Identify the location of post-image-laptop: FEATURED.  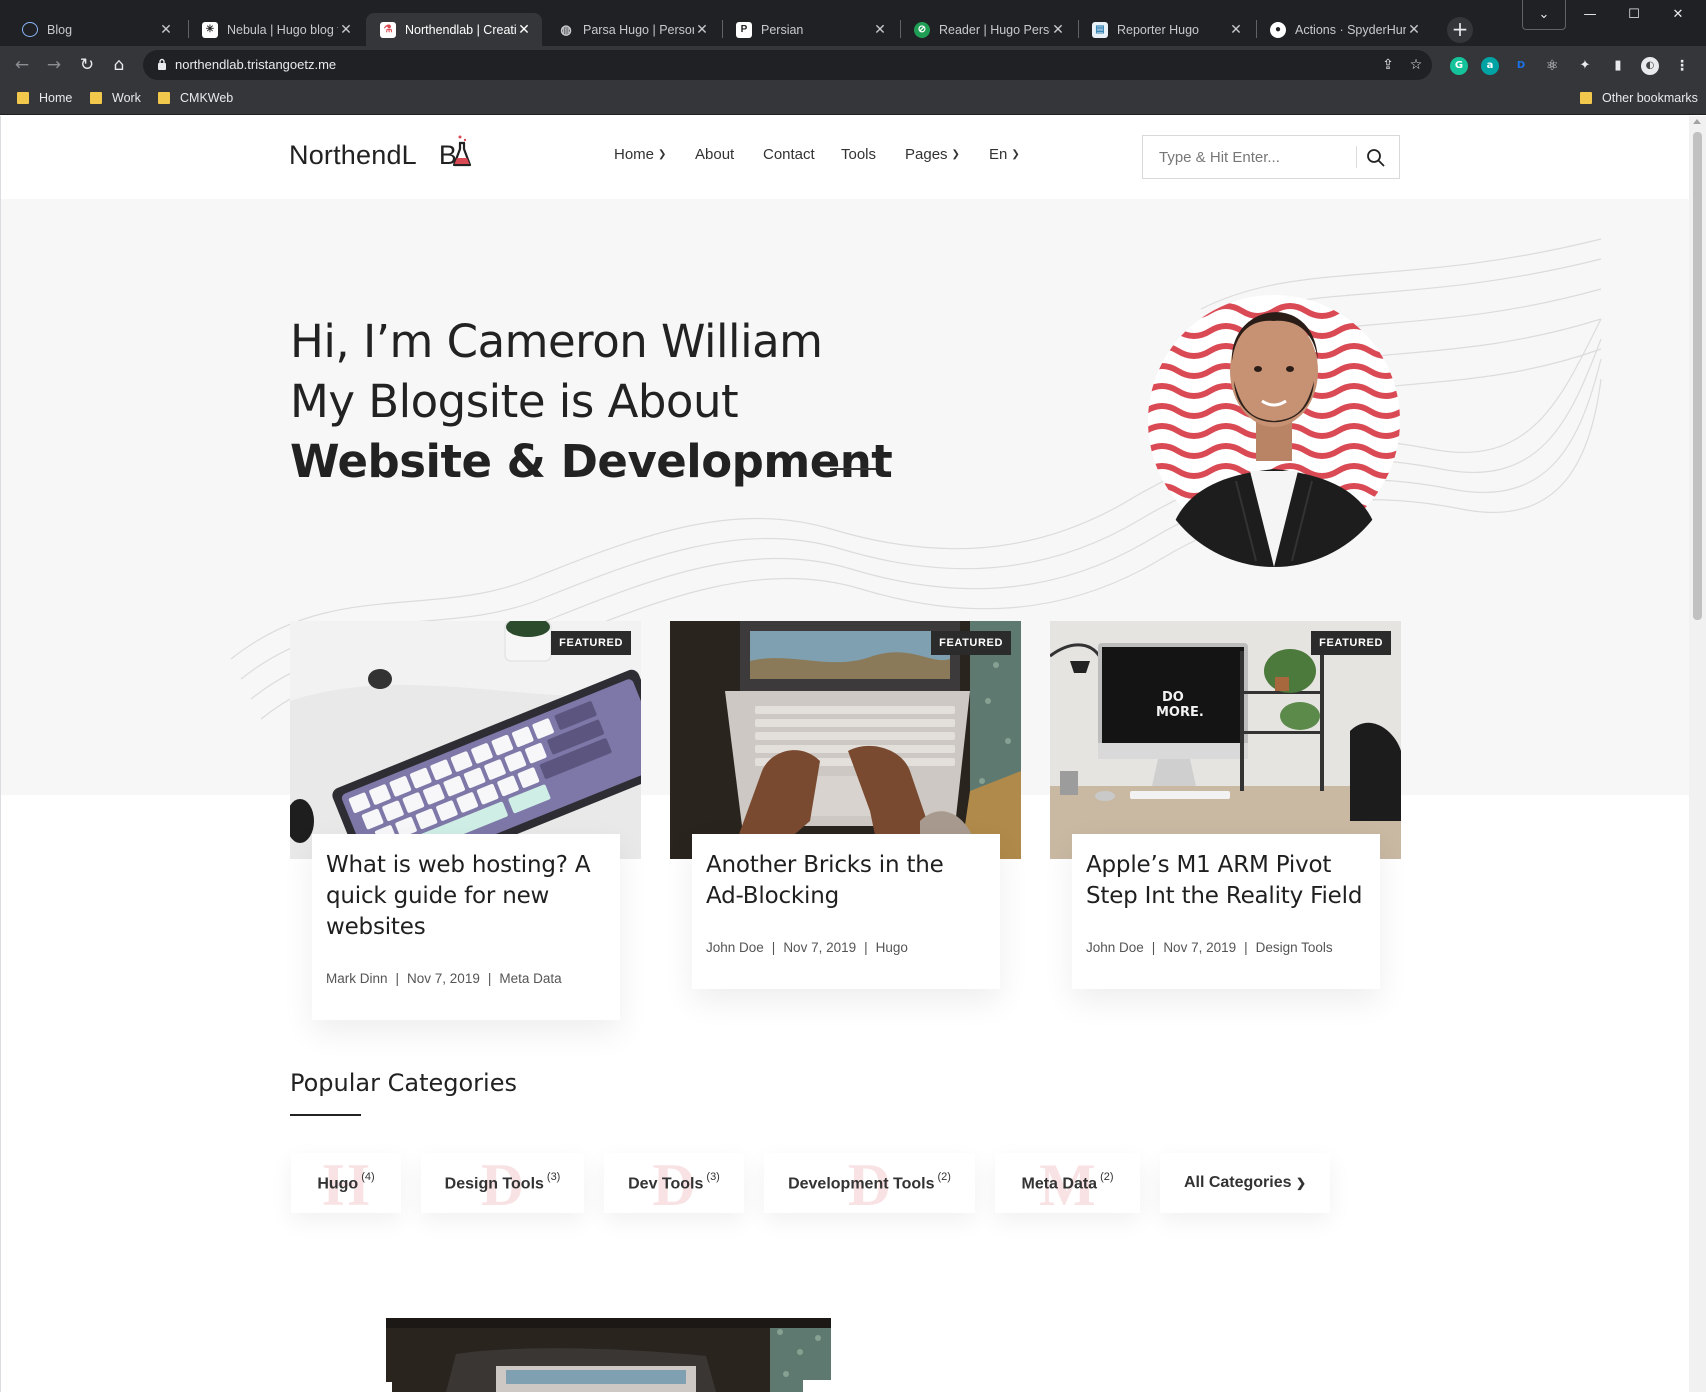
(845, 740).